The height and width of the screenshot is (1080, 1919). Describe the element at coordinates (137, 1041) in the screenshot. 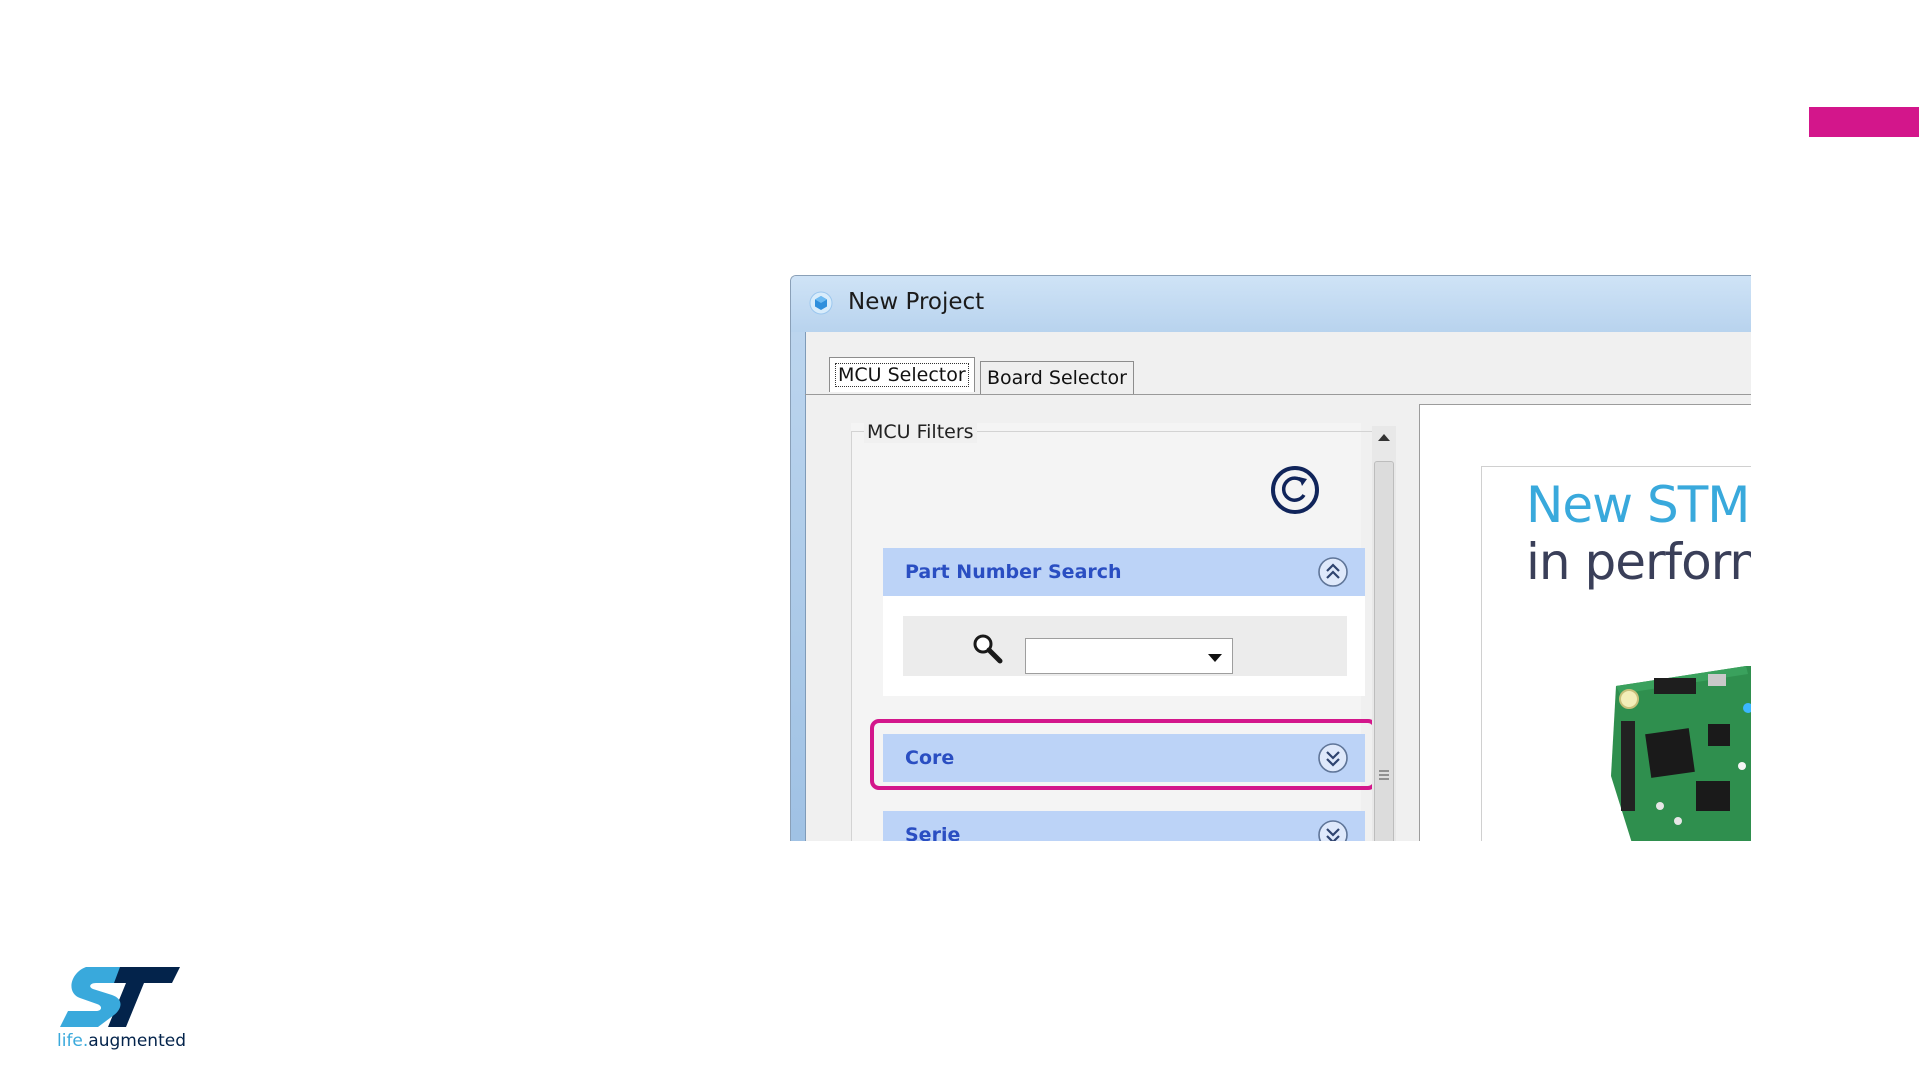

I see `tagline-augmented: augmented` at that location.